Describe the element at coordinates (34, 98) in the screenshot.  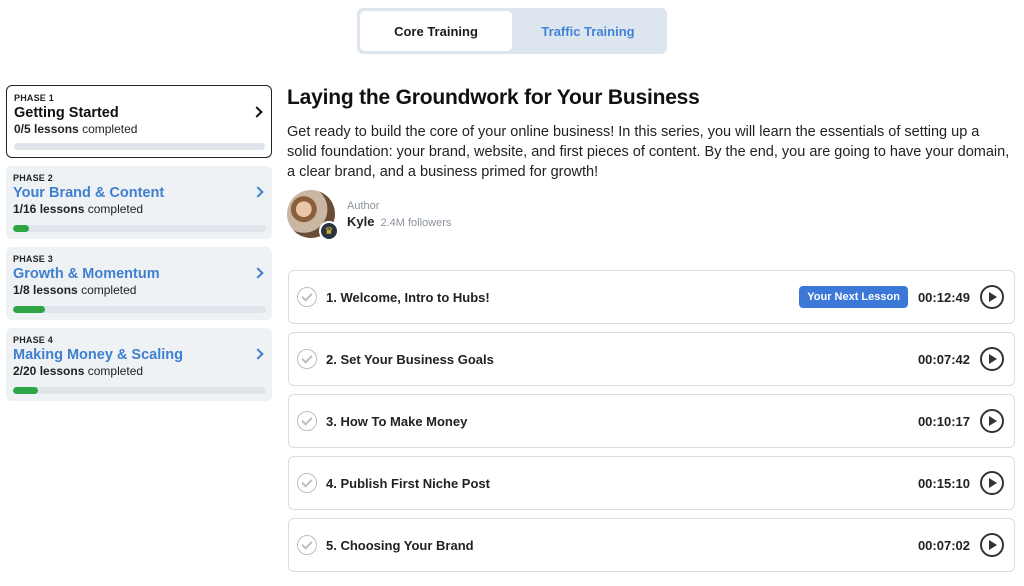
I see `phase-label: PHASE 1` at that location.